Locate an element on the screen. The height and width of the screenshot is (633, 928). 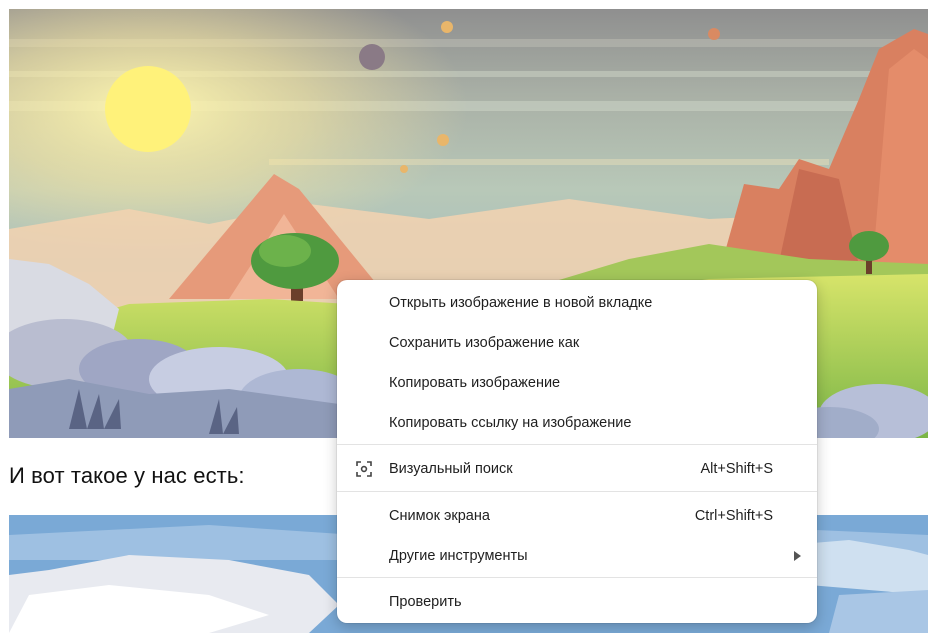
menu-item-more-tools: Другие инструменты is located at coordinates (577, 556).